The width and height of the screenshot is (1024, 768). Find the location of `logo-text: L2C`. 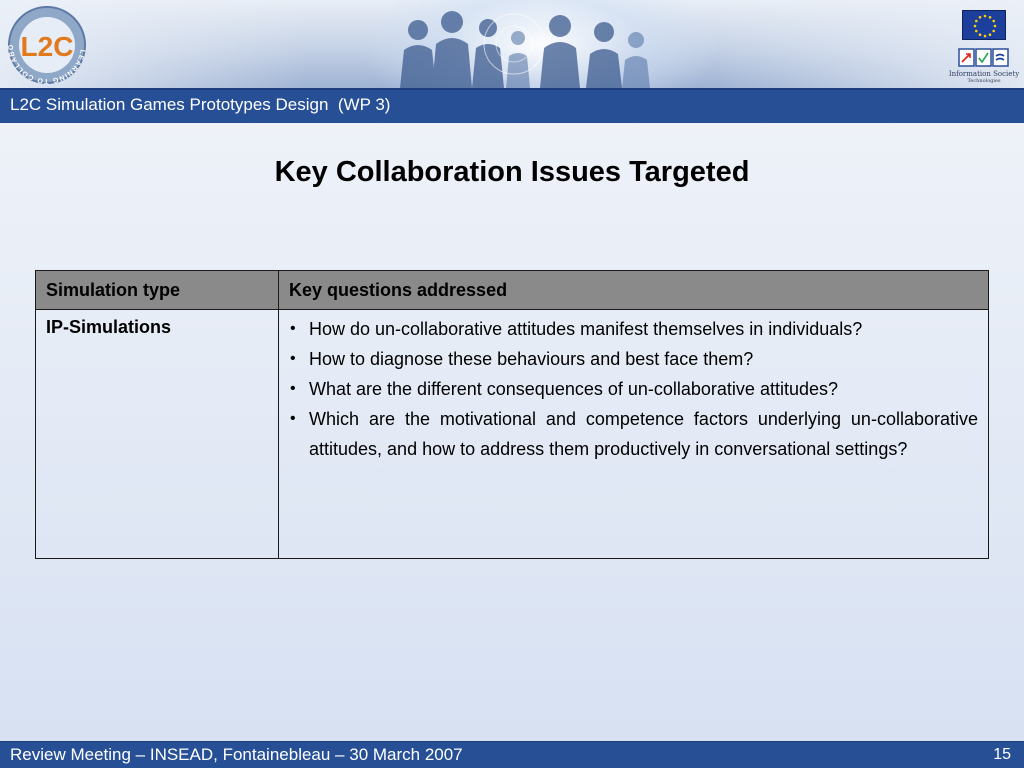

logo-text: L2C is located at coordinates (47, 46).